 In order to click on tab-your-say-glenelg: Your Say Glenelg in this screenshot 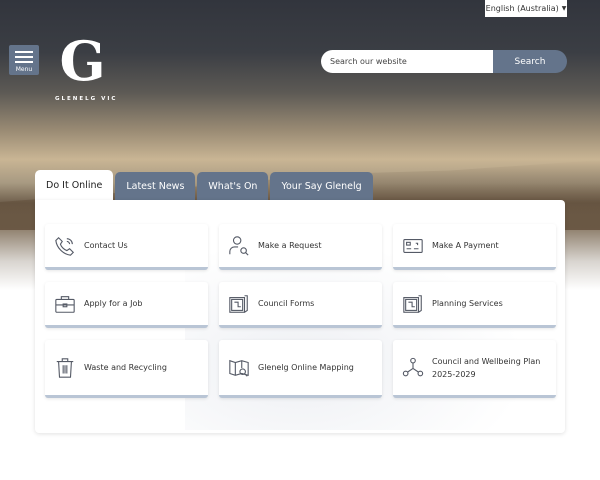, I will do `click(321, 186)`.